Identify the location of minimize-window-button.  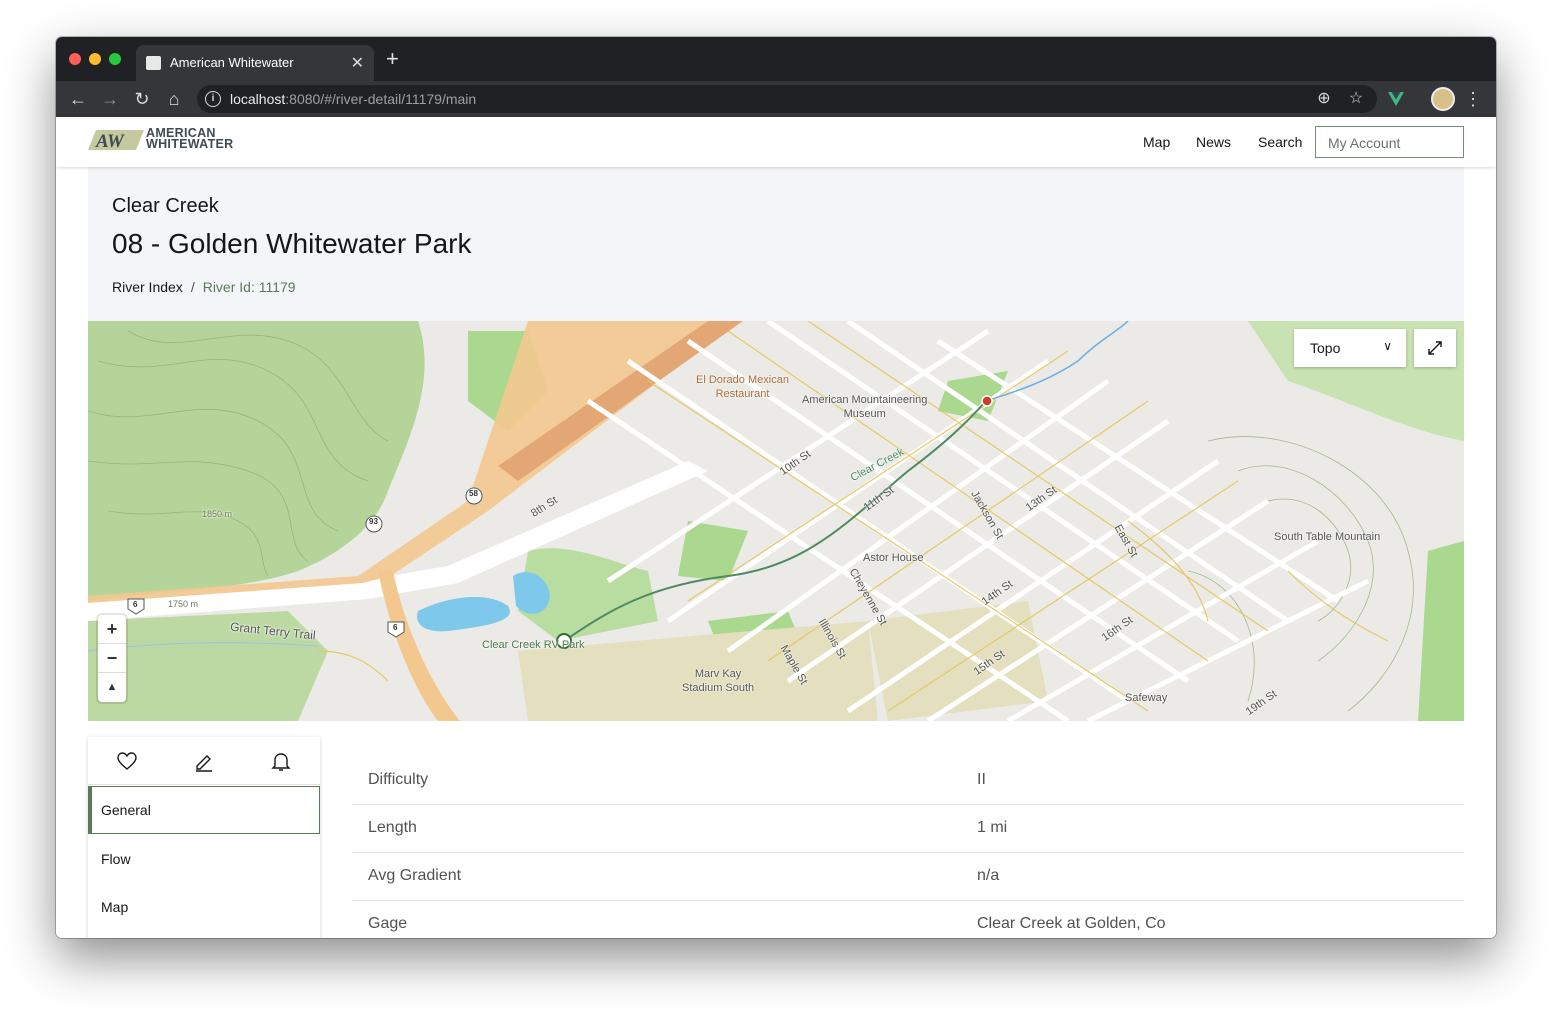
(95, 59).